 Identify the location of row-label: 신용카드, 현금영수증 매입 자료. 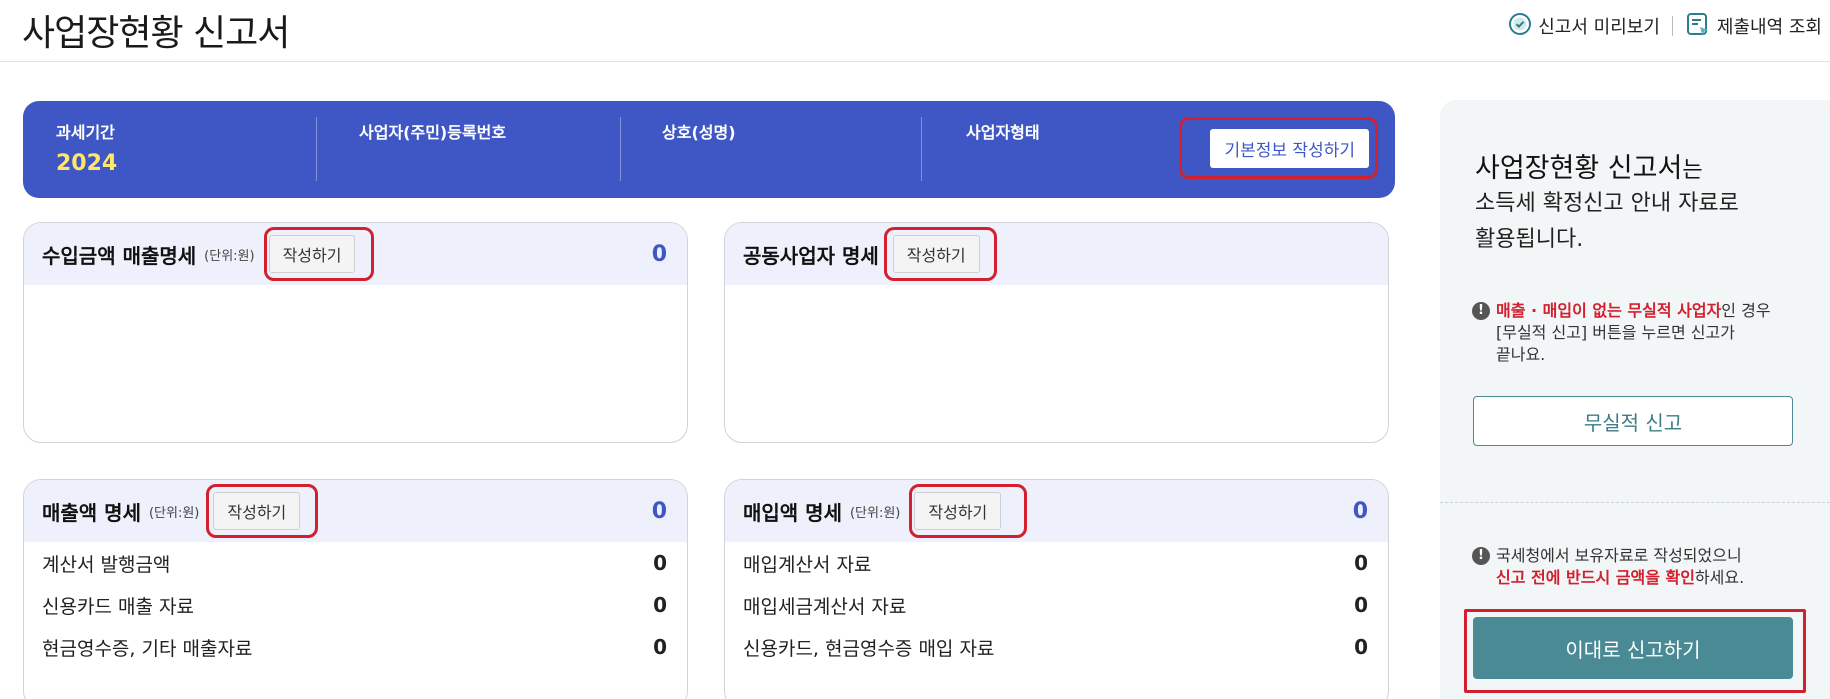
(869, 648).